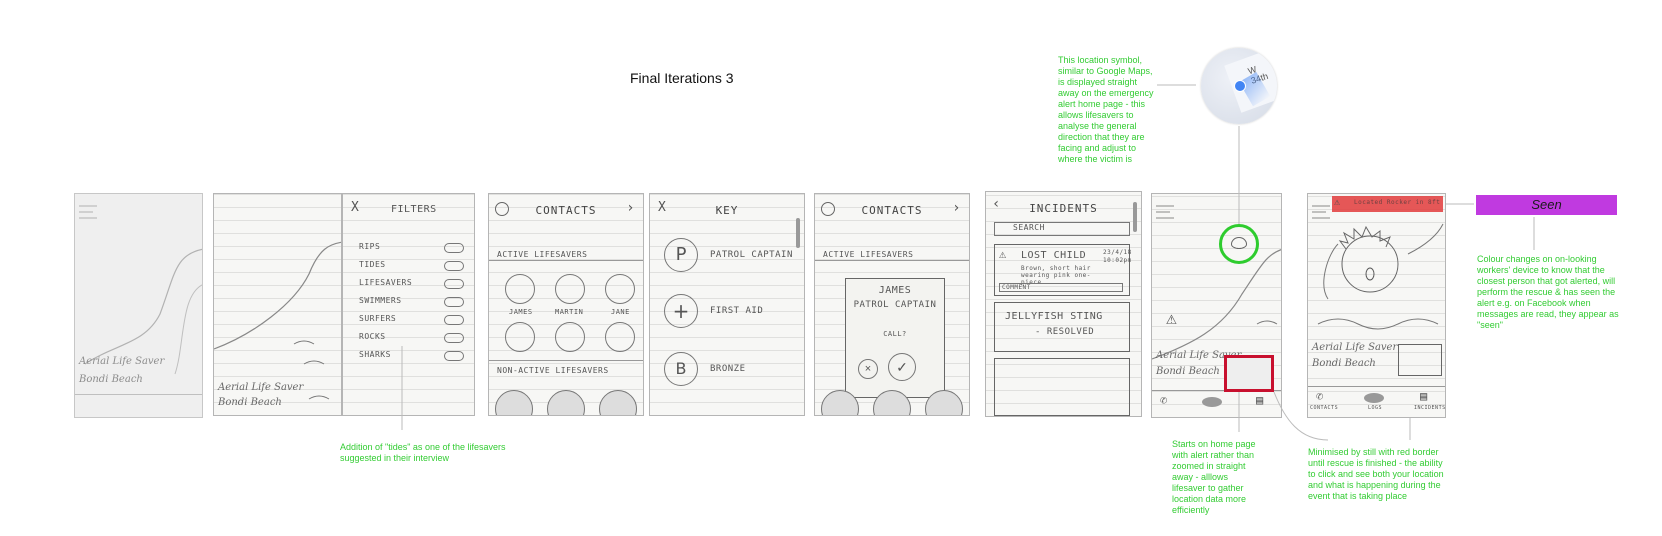 This screenshot has height=536, width=1662. I want to click on key-header: KEY, so click(727, 210).